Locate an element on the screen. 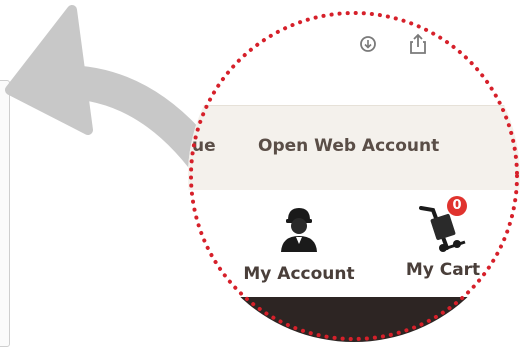 This screenshot has height=347, width=520. my-cart-button: 0 My Cart is located at coordinates (443, 235).